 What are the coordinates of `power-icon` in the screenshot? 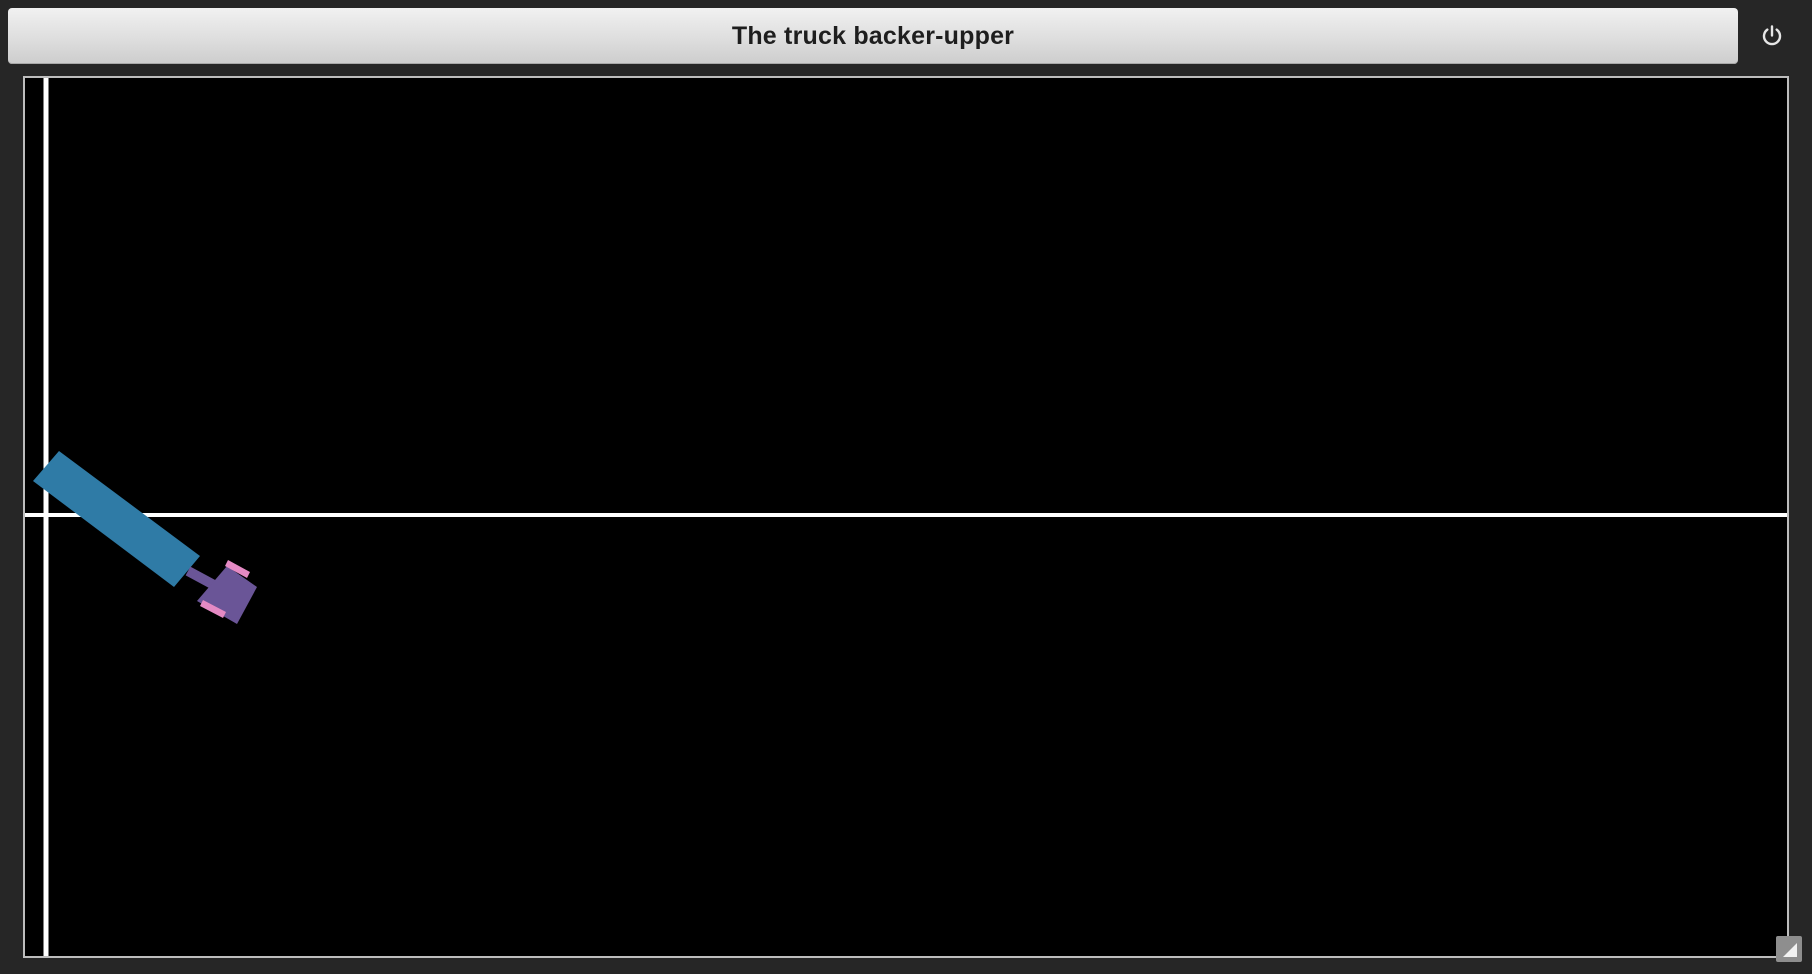 It's located at (1772, 35).